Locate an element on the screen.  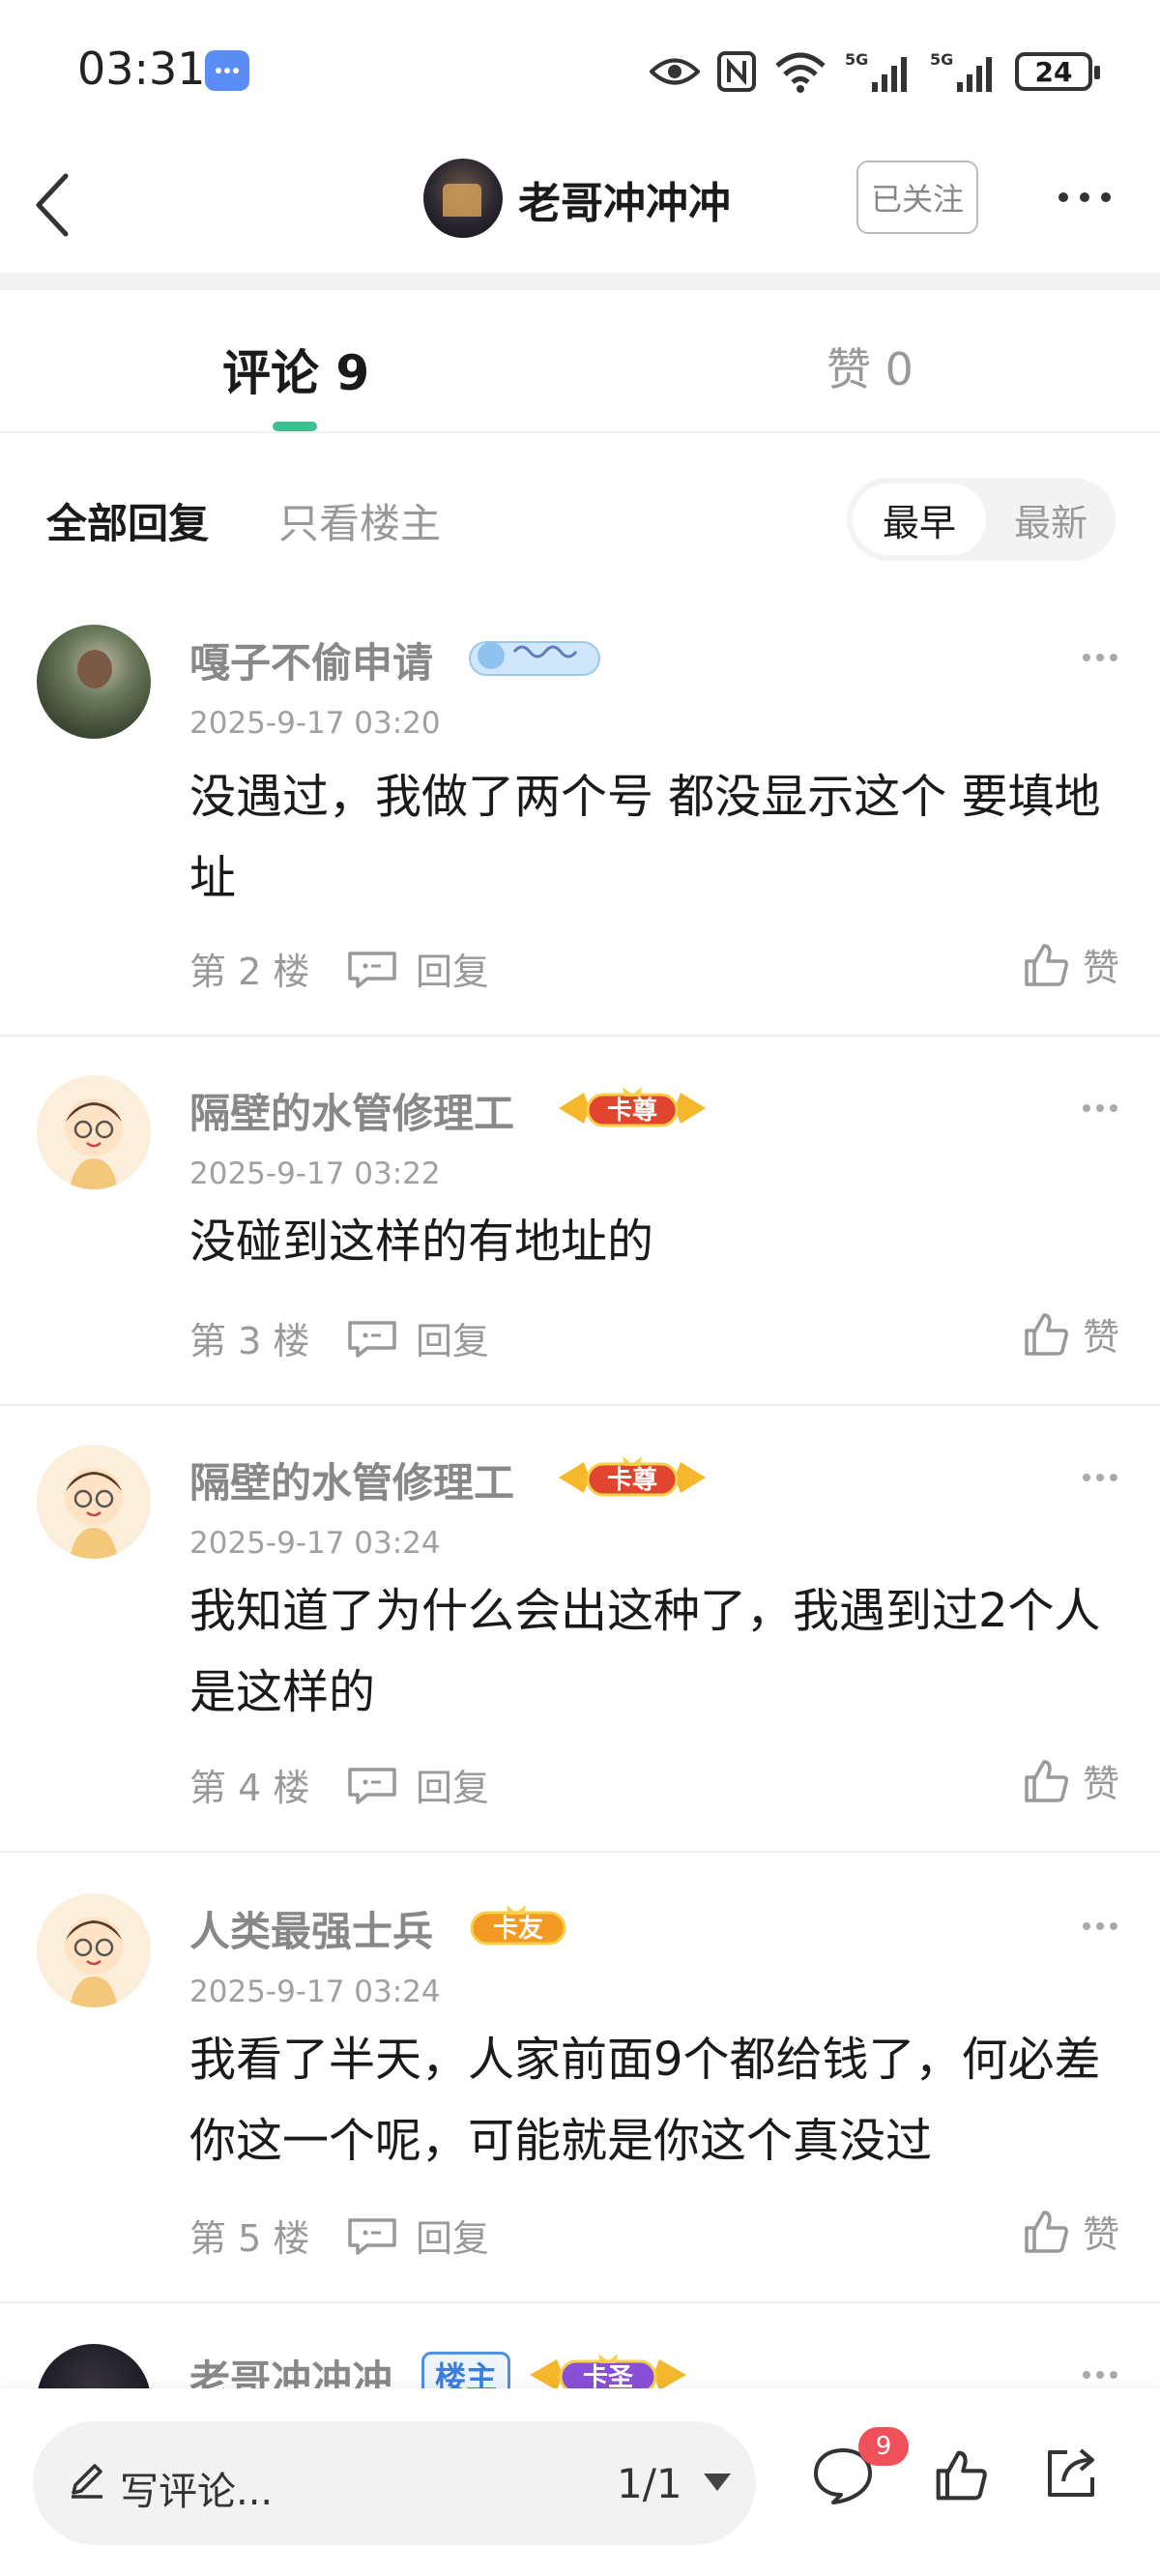
status-bar: 03:31 5G 5G 24 is located at coordinates (580, 72).